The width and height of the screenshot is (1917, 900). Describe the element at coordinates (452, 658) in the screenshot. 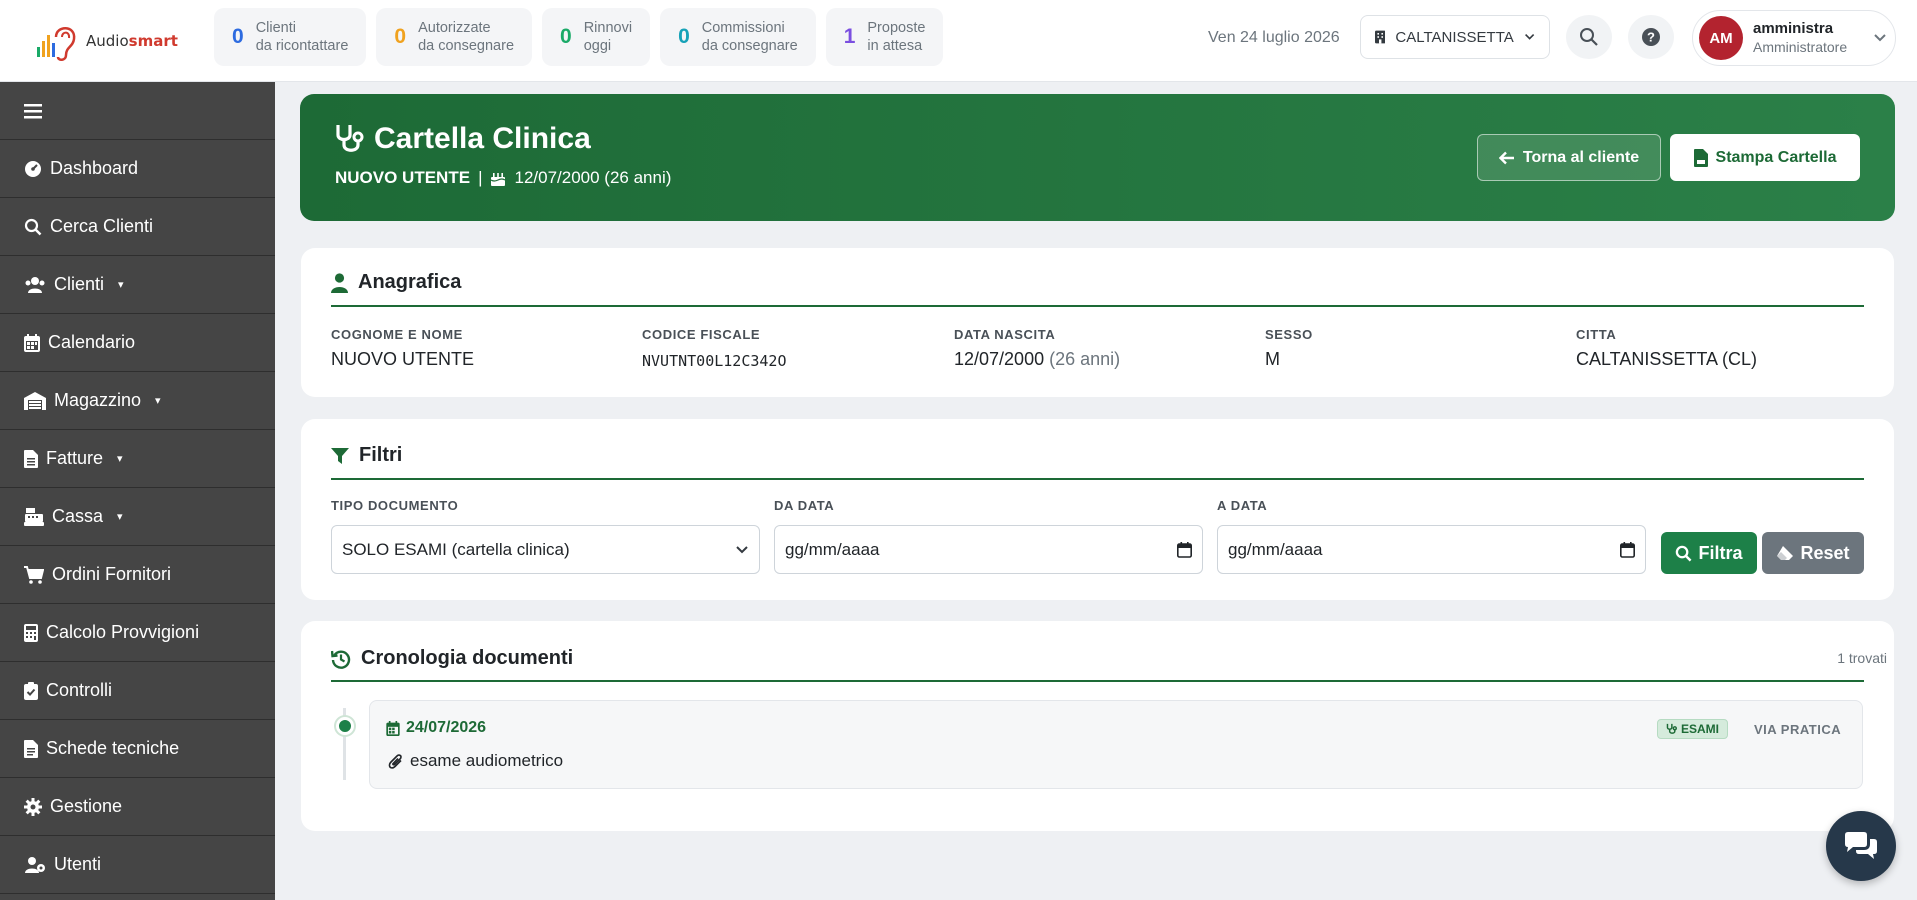

I see `timeline-title: Cronologia documenti` at that location.